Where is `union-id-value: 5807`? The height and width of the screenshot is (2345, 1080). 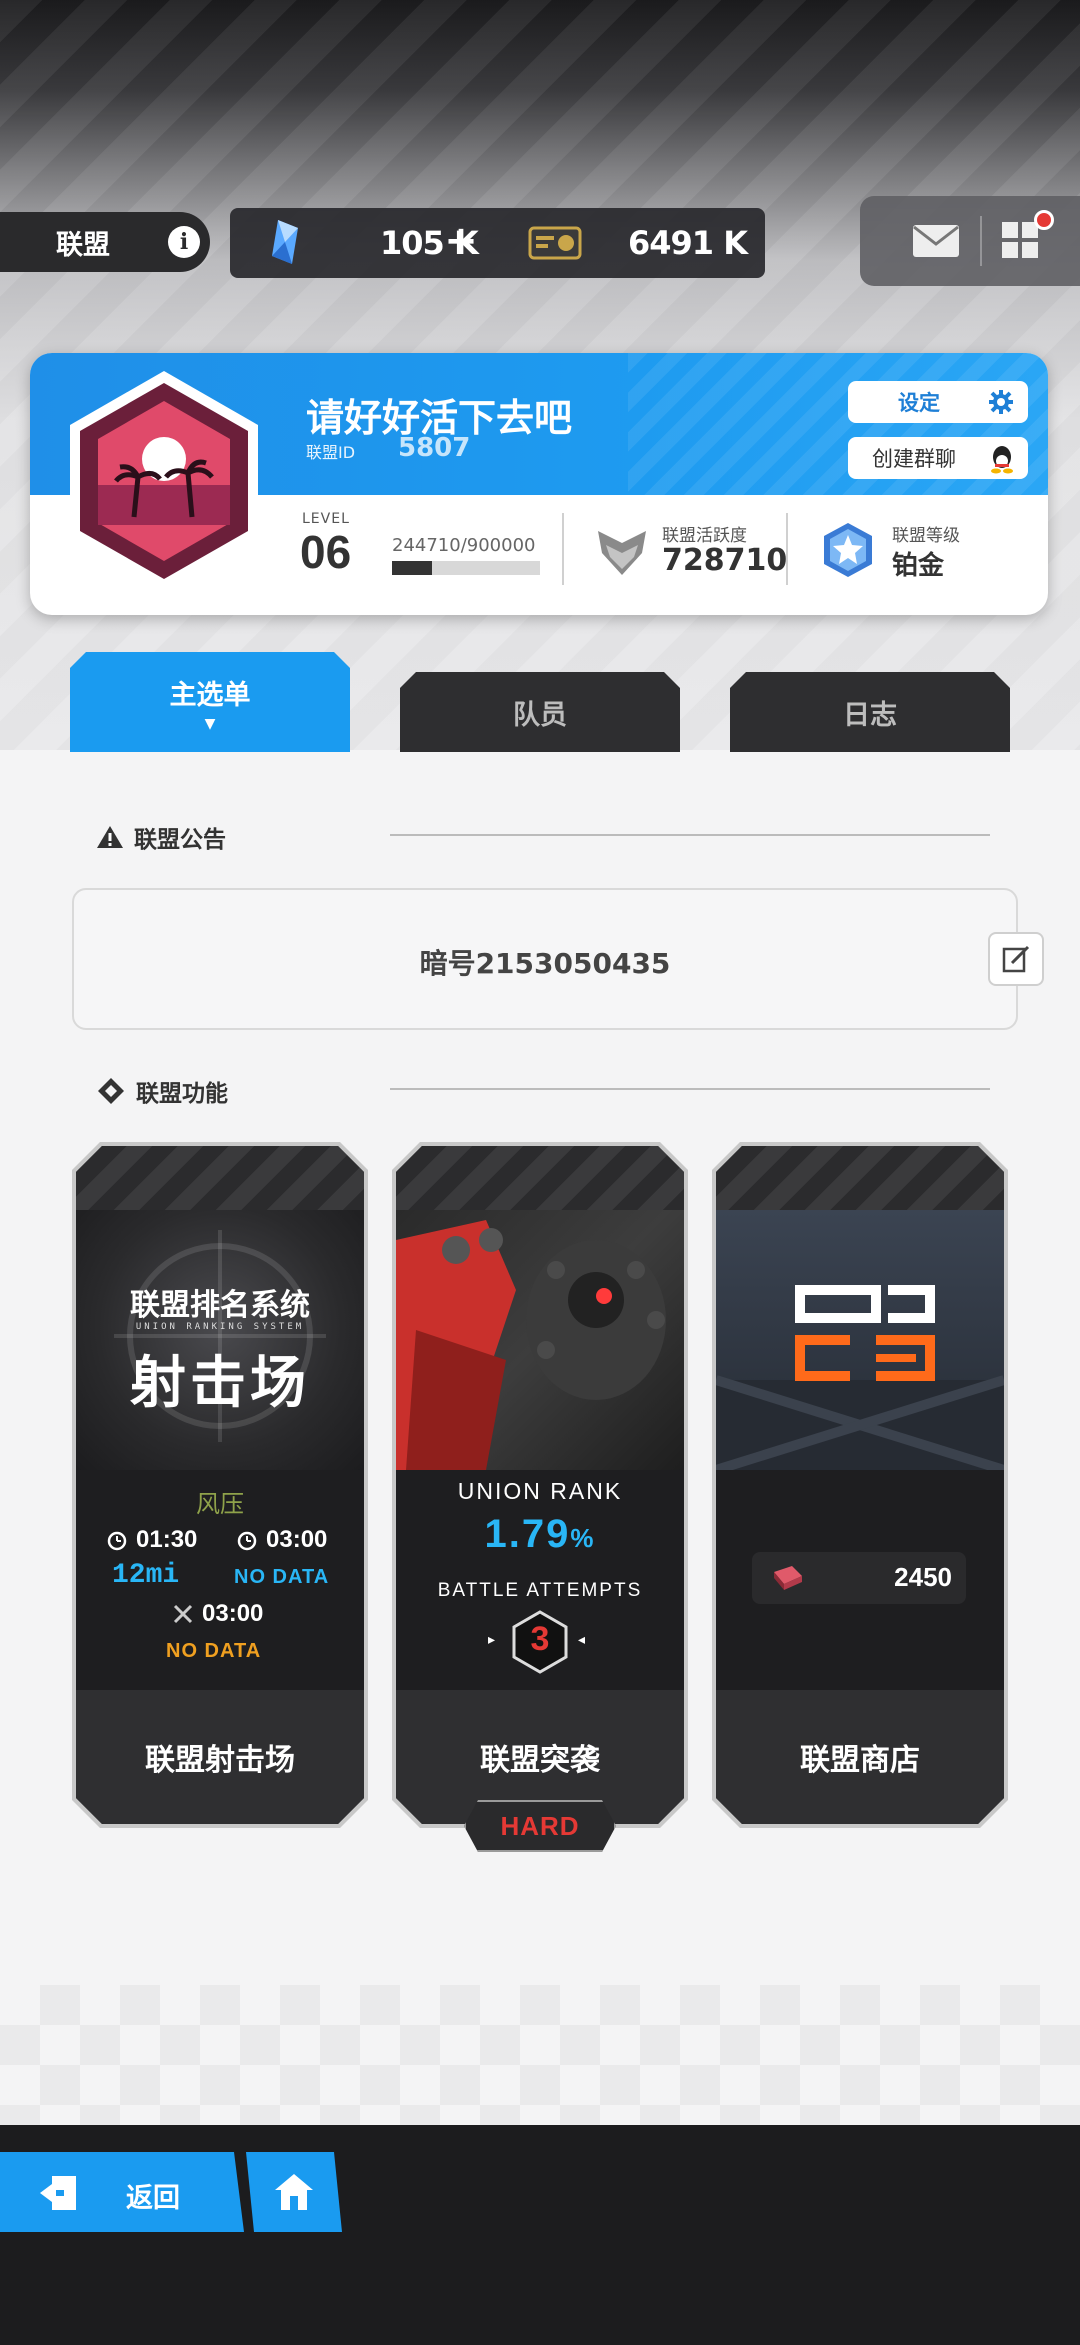 union-id-value: 5807 is located at coordinates (434, 448).